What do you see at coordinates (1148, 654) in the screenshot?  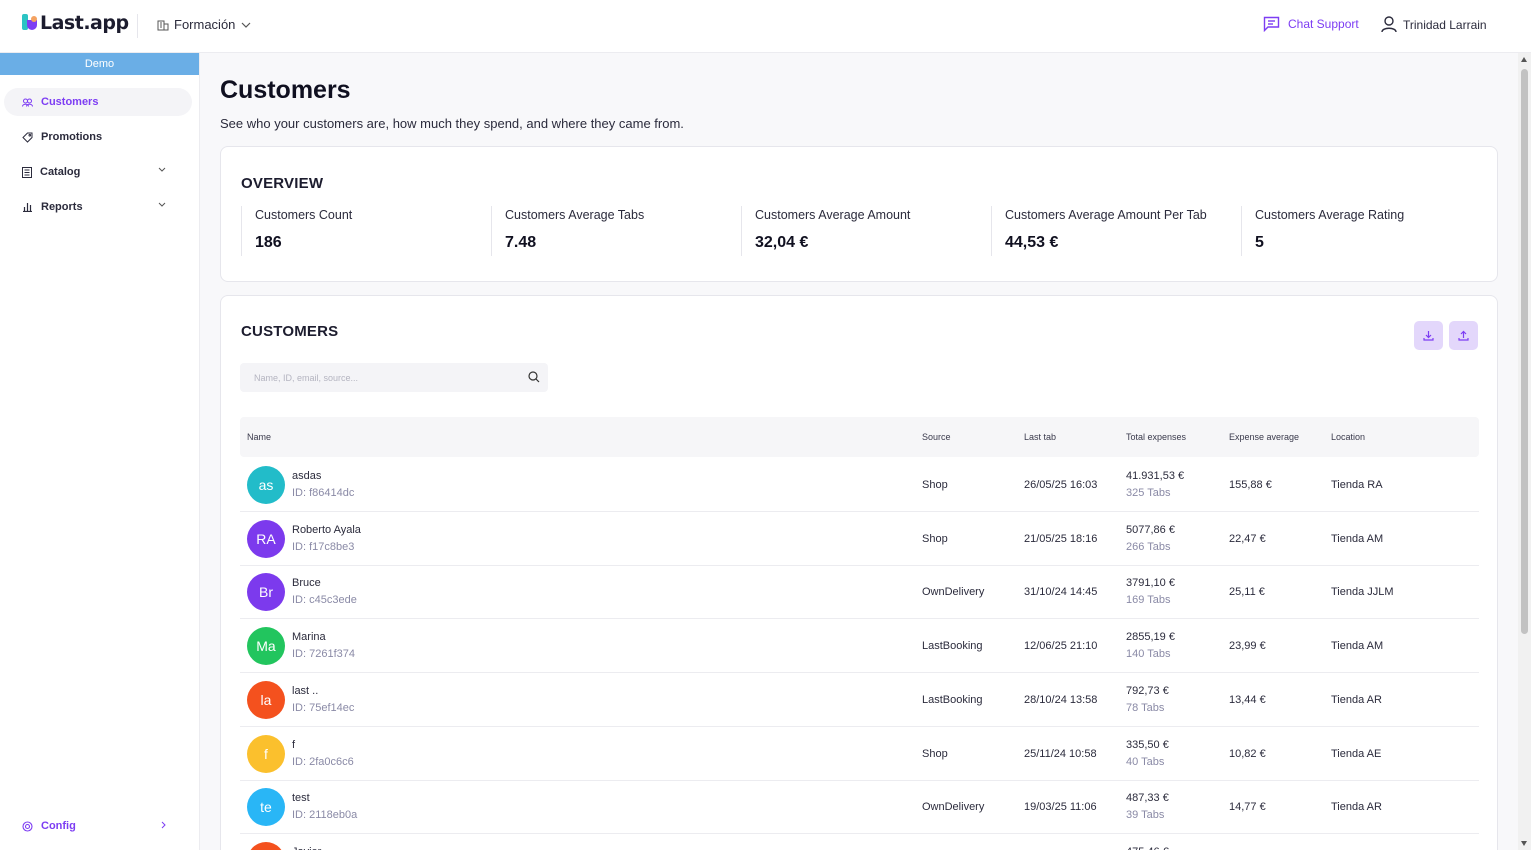 I see `customer-tabs-count: 140 Tabs` at bounding box center [1148, 654].